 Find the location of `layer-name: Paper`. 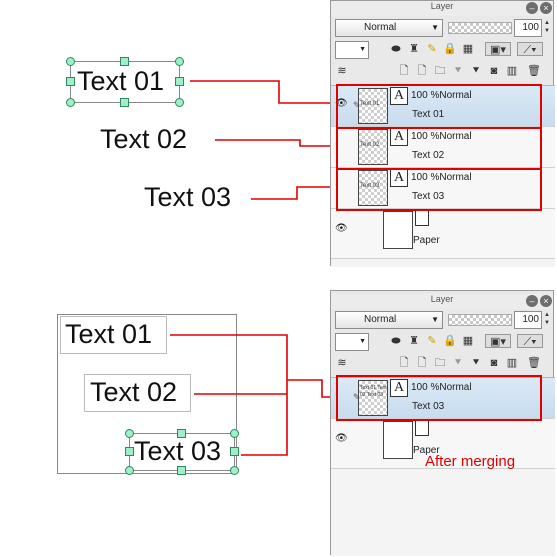

layer-name: Paper is located at coordinates (426, 240).